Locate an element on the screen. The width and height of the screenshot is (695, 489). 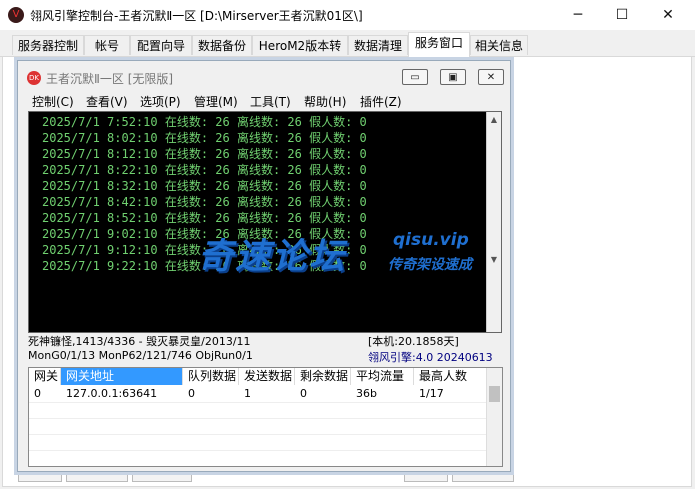
tab-account: 帐号 is located at coordinates (107, 45).